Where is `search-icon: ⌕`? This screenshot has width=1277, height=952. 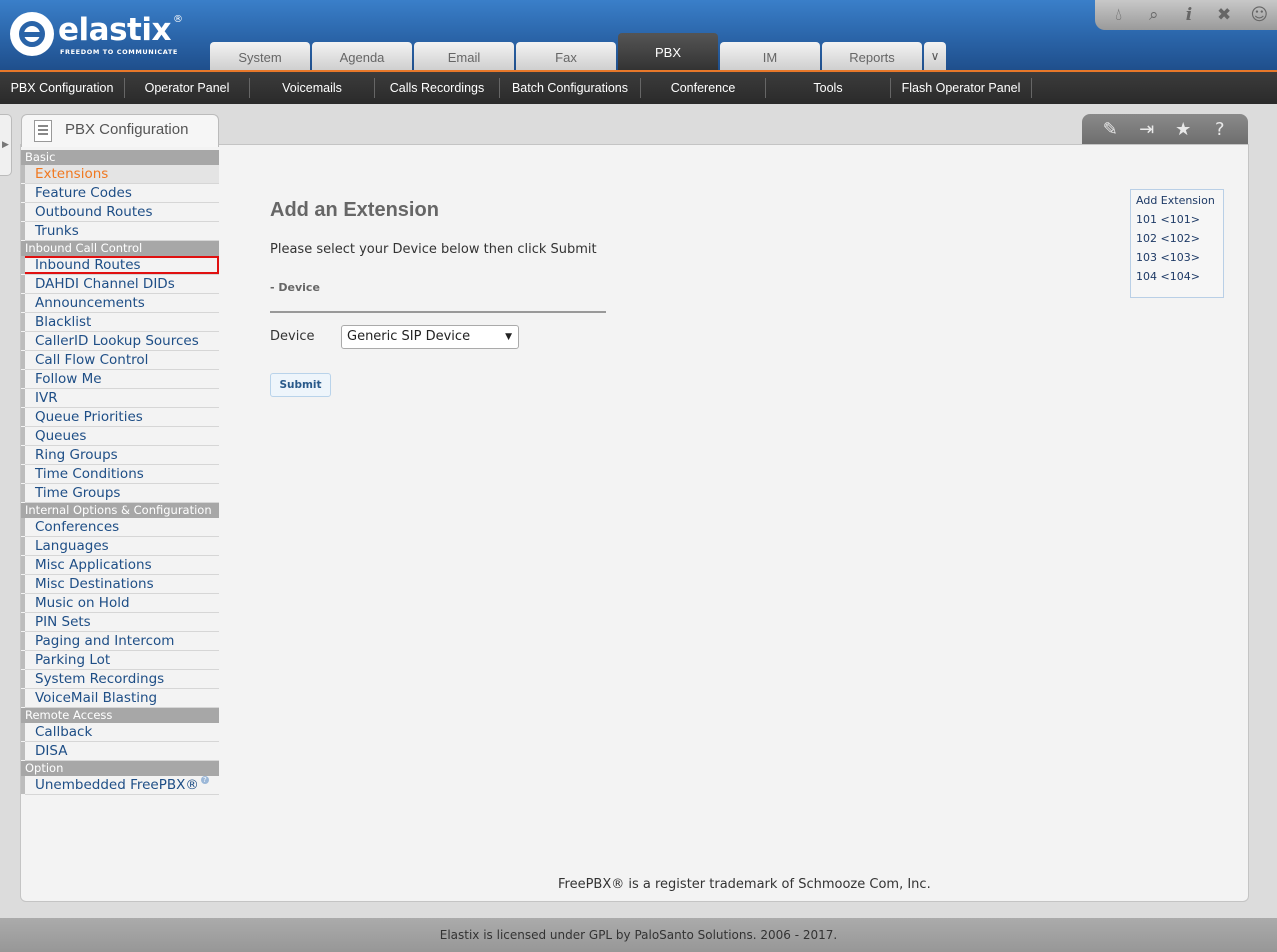
search-icon: ⌕ is located at coordinates (1154, 15).